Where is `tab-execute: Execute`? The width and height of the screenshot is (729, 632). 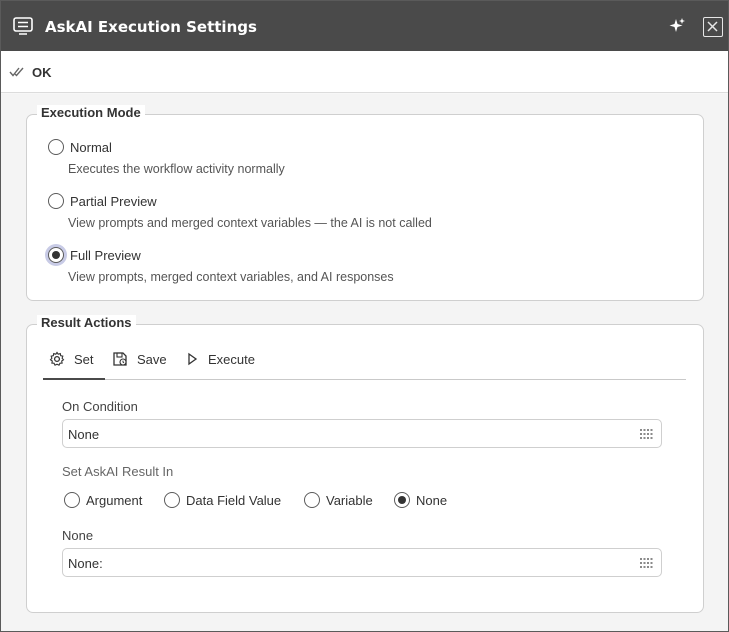
tab-execute: Execute is located at coordinates (224, 359).